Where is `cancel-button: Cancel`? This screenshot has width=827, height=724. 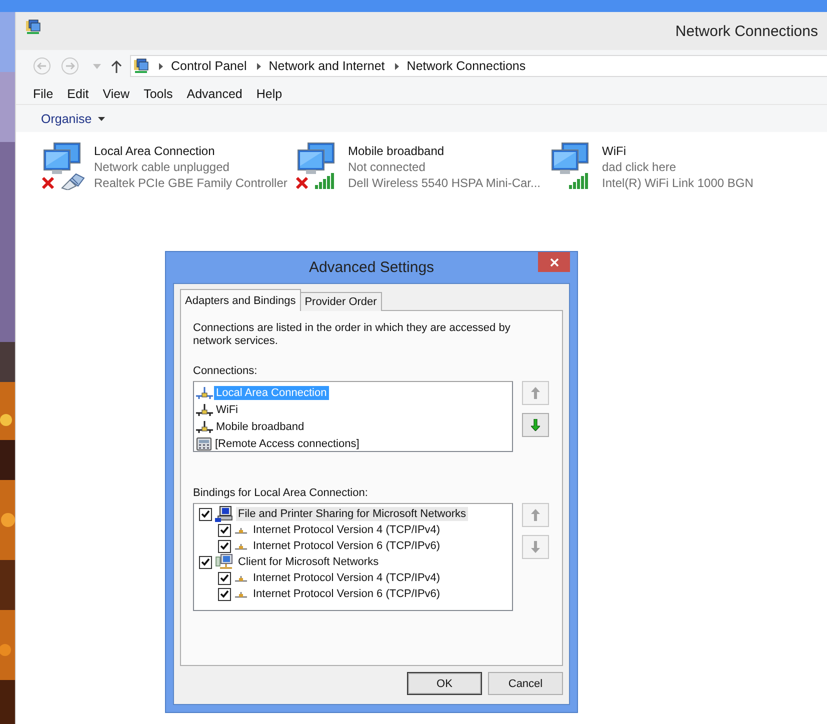 cancel-button: Cancel is located at coordinates (525, 683).